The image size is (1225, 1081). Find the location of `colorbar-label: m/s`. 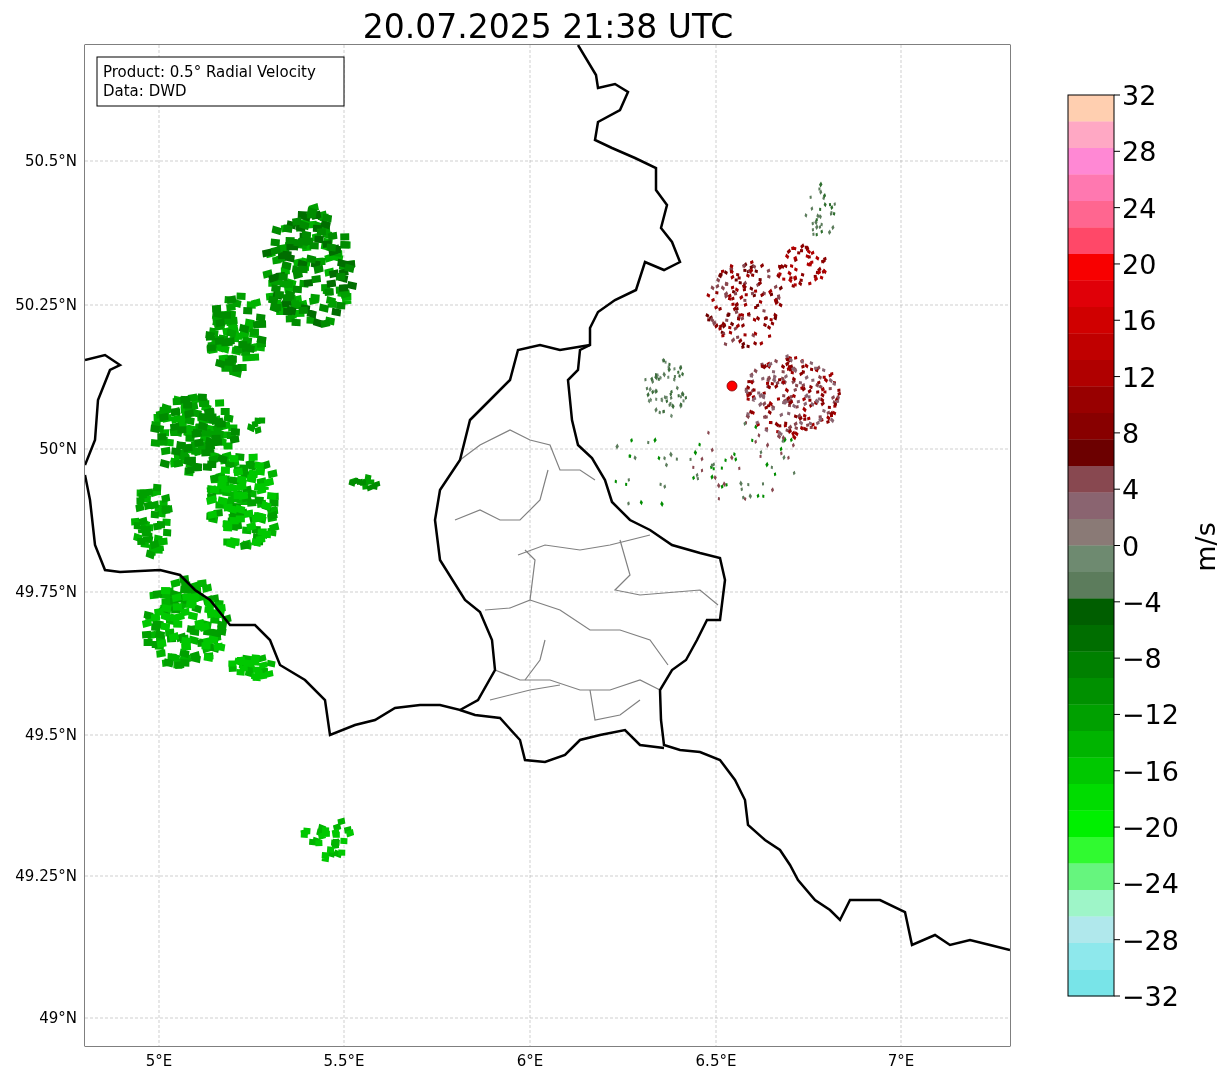

colorbar-label: m/s is located at coordinates (1205, 547).